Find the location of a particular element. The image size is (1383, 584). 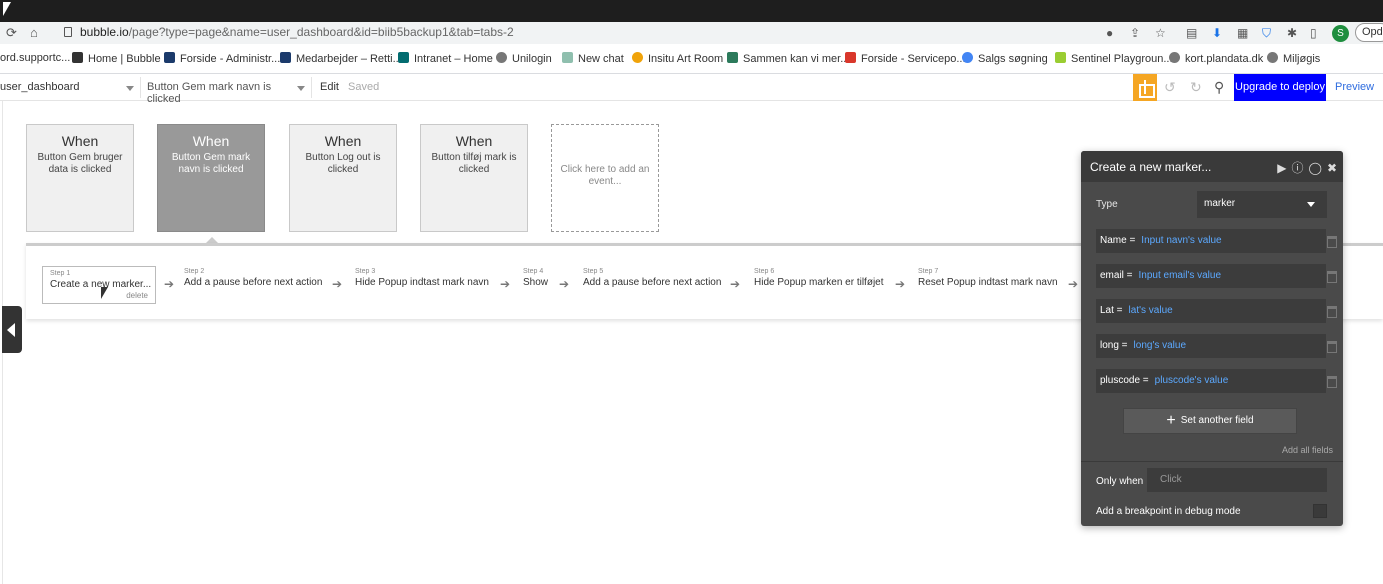

breakpoint-checkbox is located at coordinates (1320, 511).